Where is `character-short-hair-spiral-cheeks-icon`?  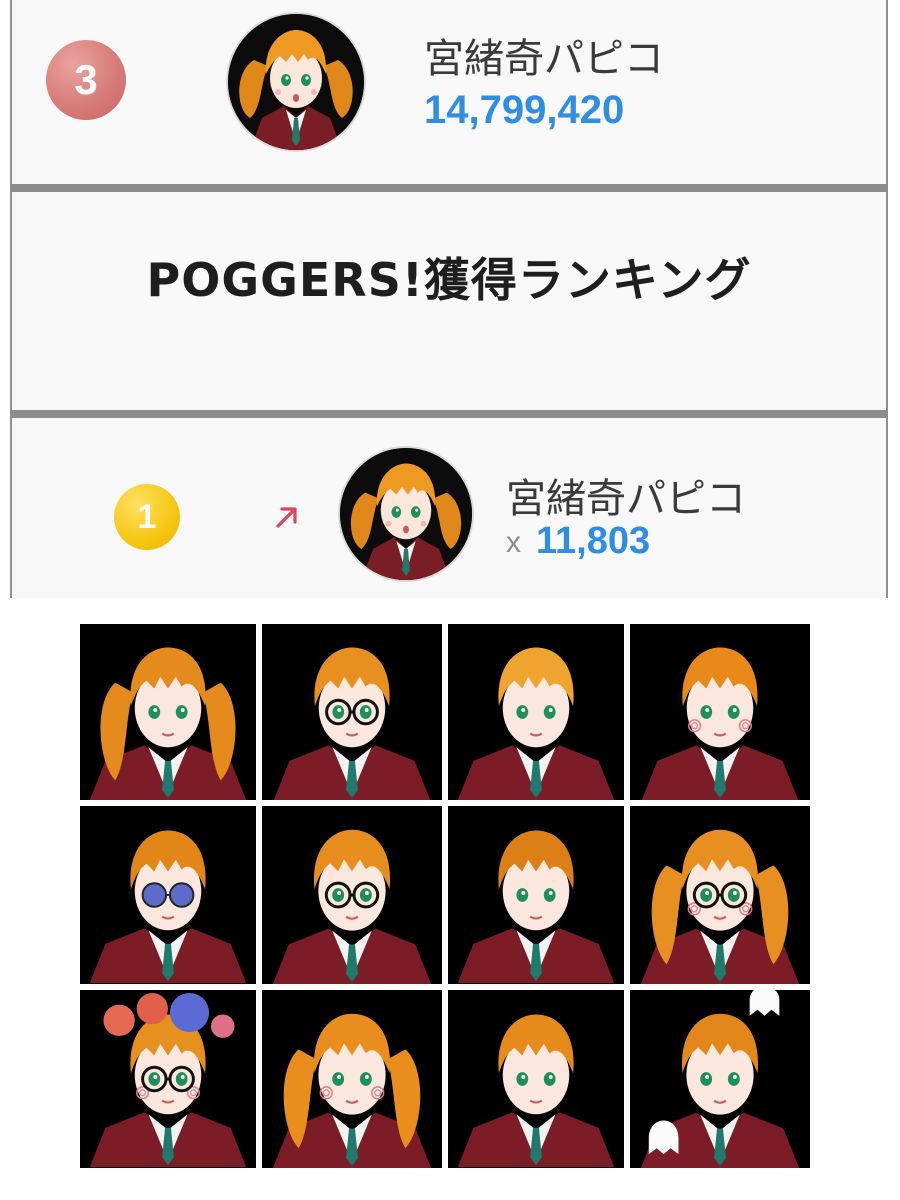
character-short-hair-spiral-cheeks-icon is located at coordinates (720, 712).